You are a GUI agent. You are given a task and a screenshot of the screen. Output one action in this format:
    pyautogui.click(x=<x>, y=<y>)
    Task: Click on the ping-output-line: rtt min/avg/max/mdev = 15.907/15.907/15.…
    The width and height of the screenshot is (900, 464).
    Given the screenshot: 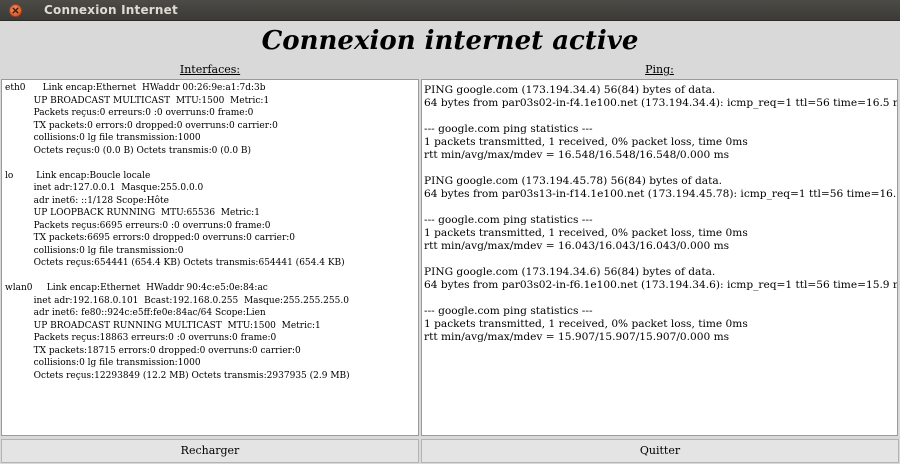 What is the action you would take?
    pyautogui.click(x=577, y=337)
    